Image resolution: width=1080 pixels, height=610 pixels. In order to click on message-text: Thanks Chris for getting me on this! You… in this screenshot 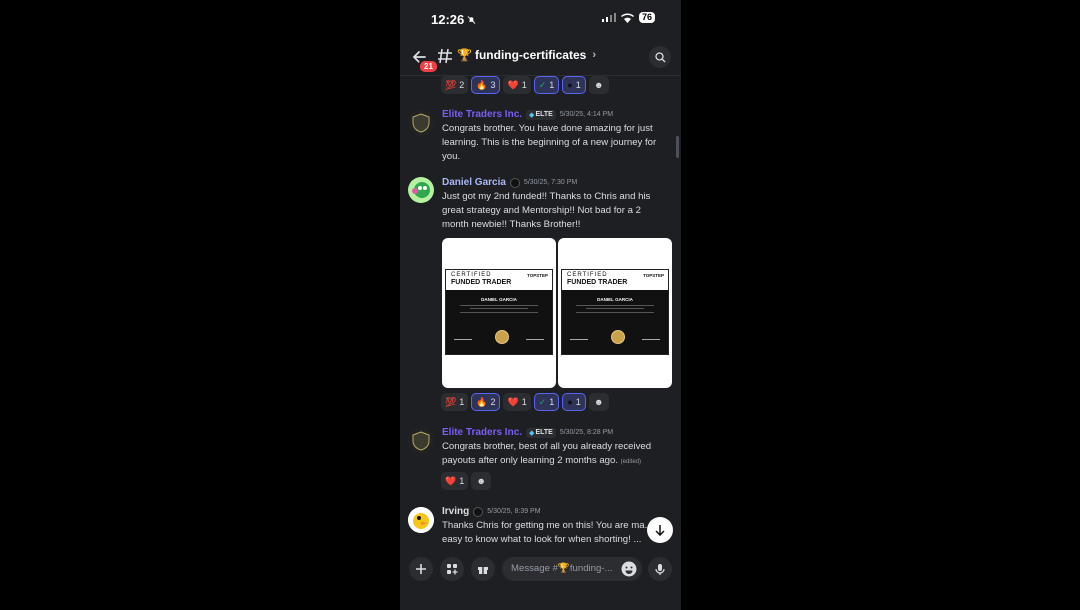, I will do `click(551, 532)`.